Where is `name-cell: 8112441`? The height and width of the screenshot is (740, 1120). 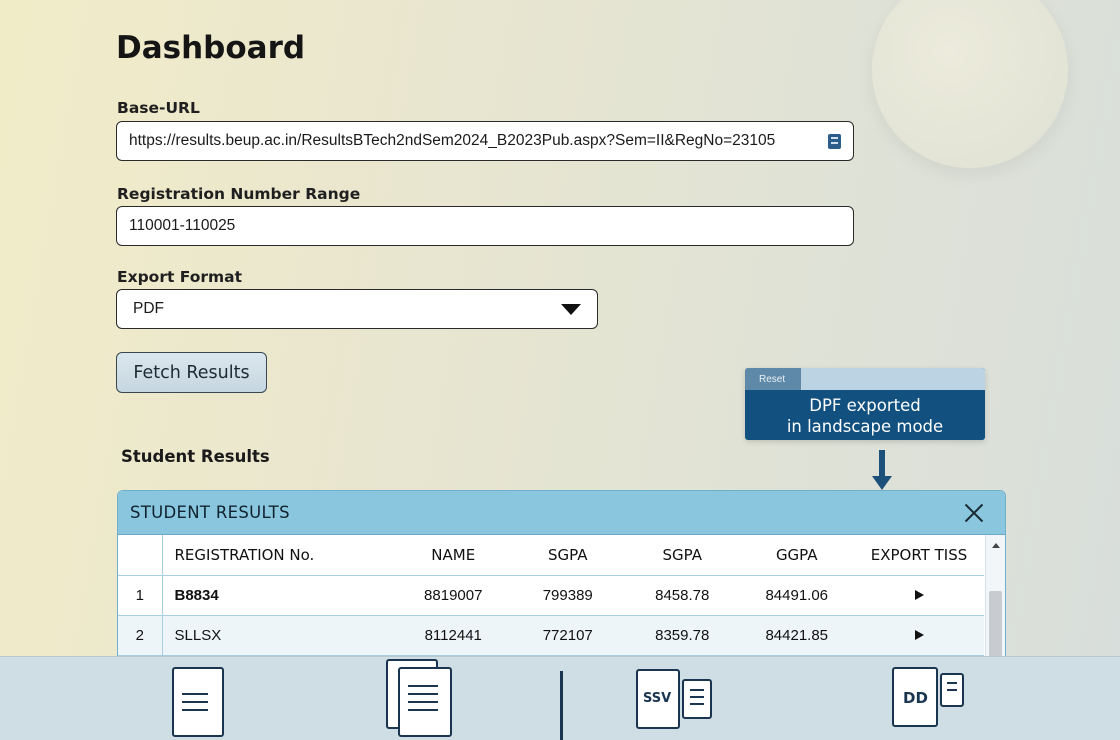 name-cell: 8112441 is located at coordinates (453, 635).